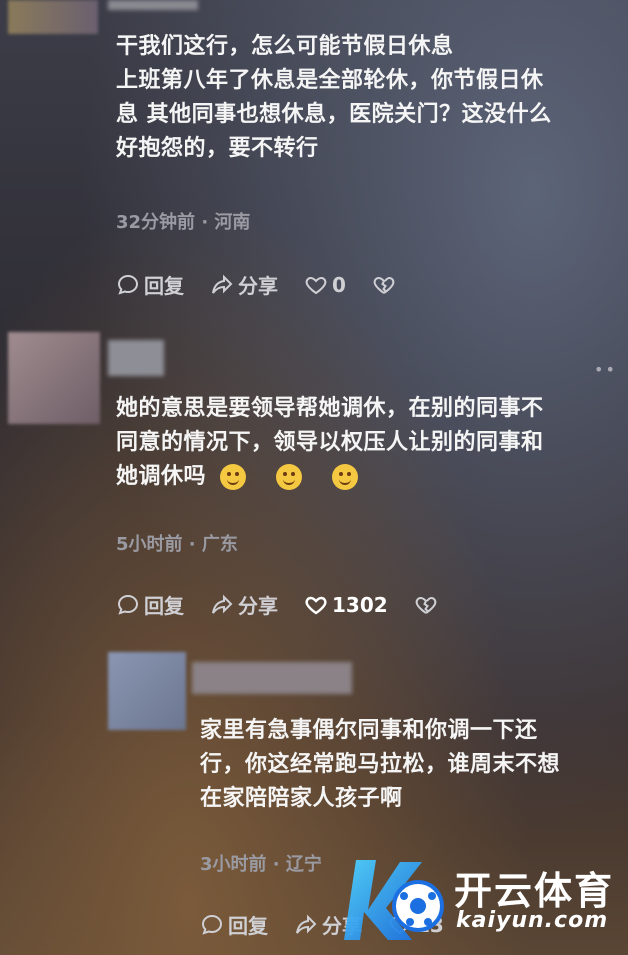 The width and height of the screenshot is (628, 955). Describe the element at coordinates (534, 891) in the screenshot. I see `watermark-brand: 开云体育` at that location.